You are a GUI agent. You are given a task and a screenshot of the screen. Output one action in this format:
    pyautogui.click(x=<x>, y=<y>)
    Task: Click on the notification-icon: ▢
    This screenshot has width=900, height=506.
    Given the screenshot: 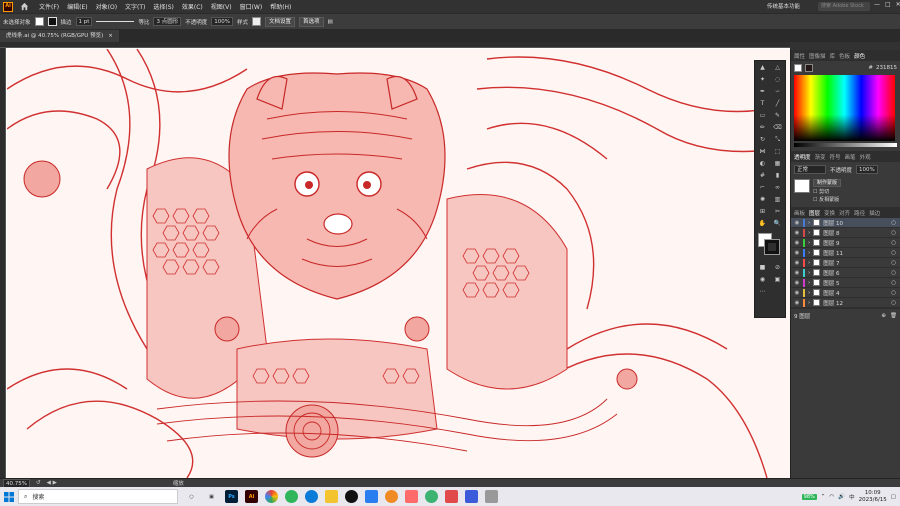 What is the action you would take?
    pyautogui.click(x=893, y=497)
    